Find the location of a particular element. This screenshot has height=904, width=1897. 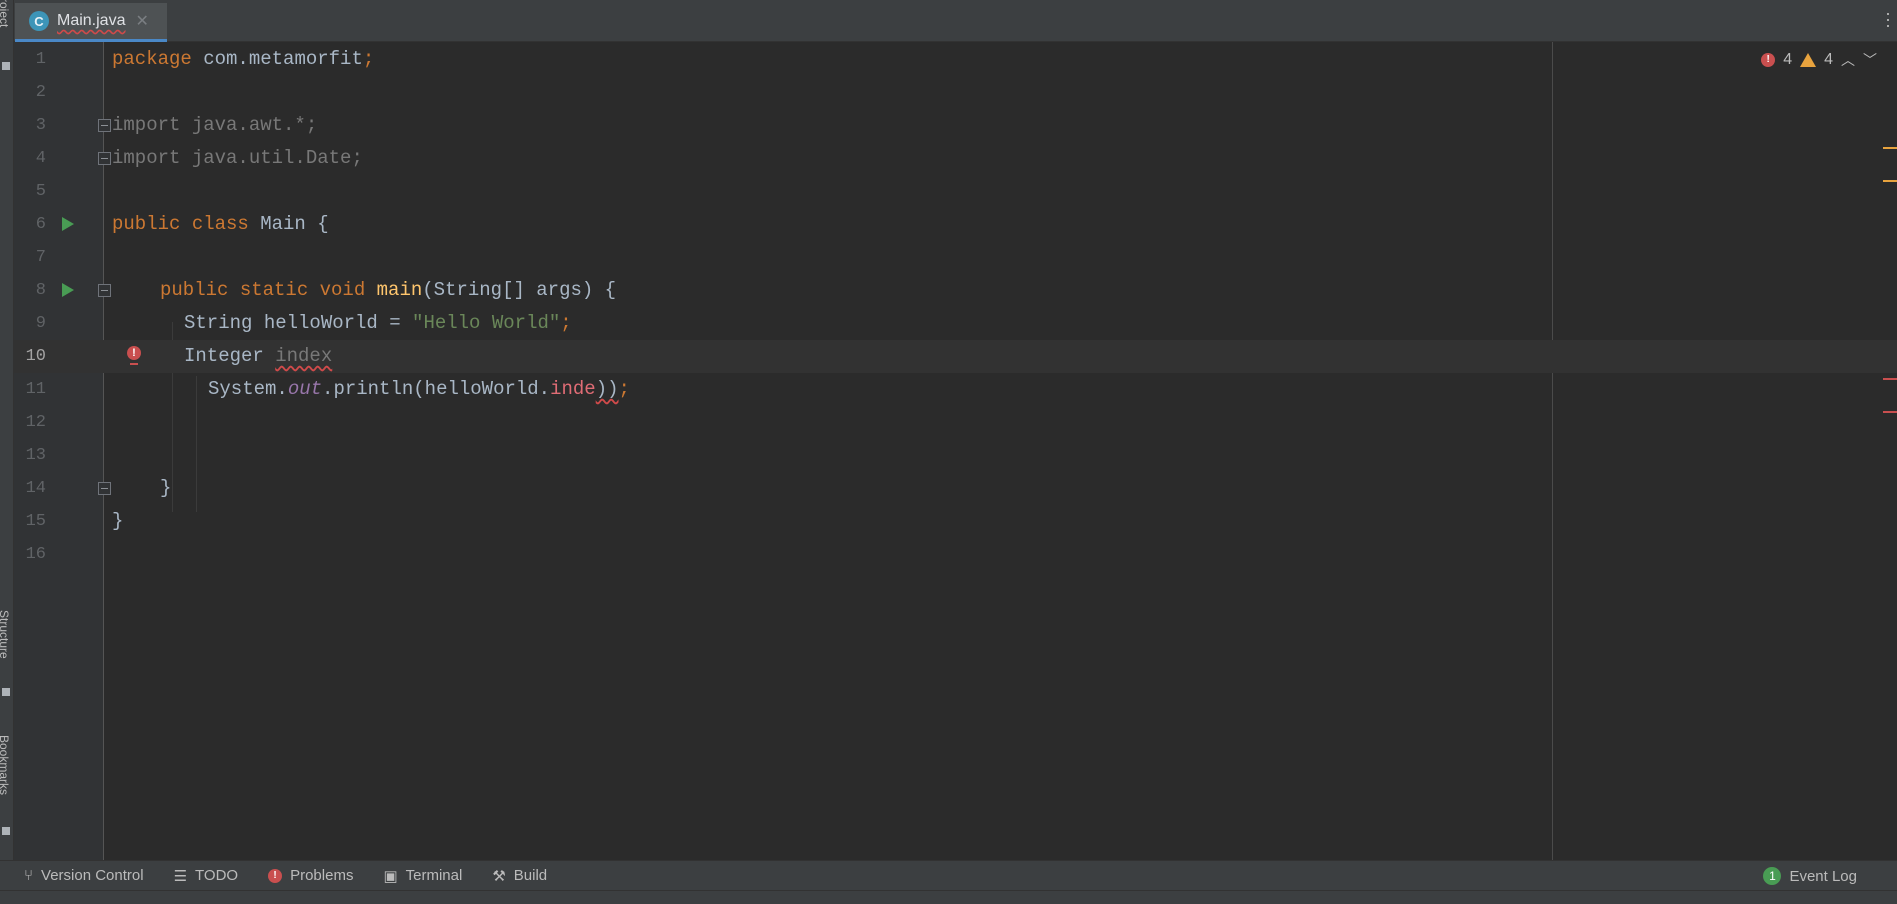

inspection-widget: ! 4 4 ︿ ﹀ is located at coordinates (1819, 60).